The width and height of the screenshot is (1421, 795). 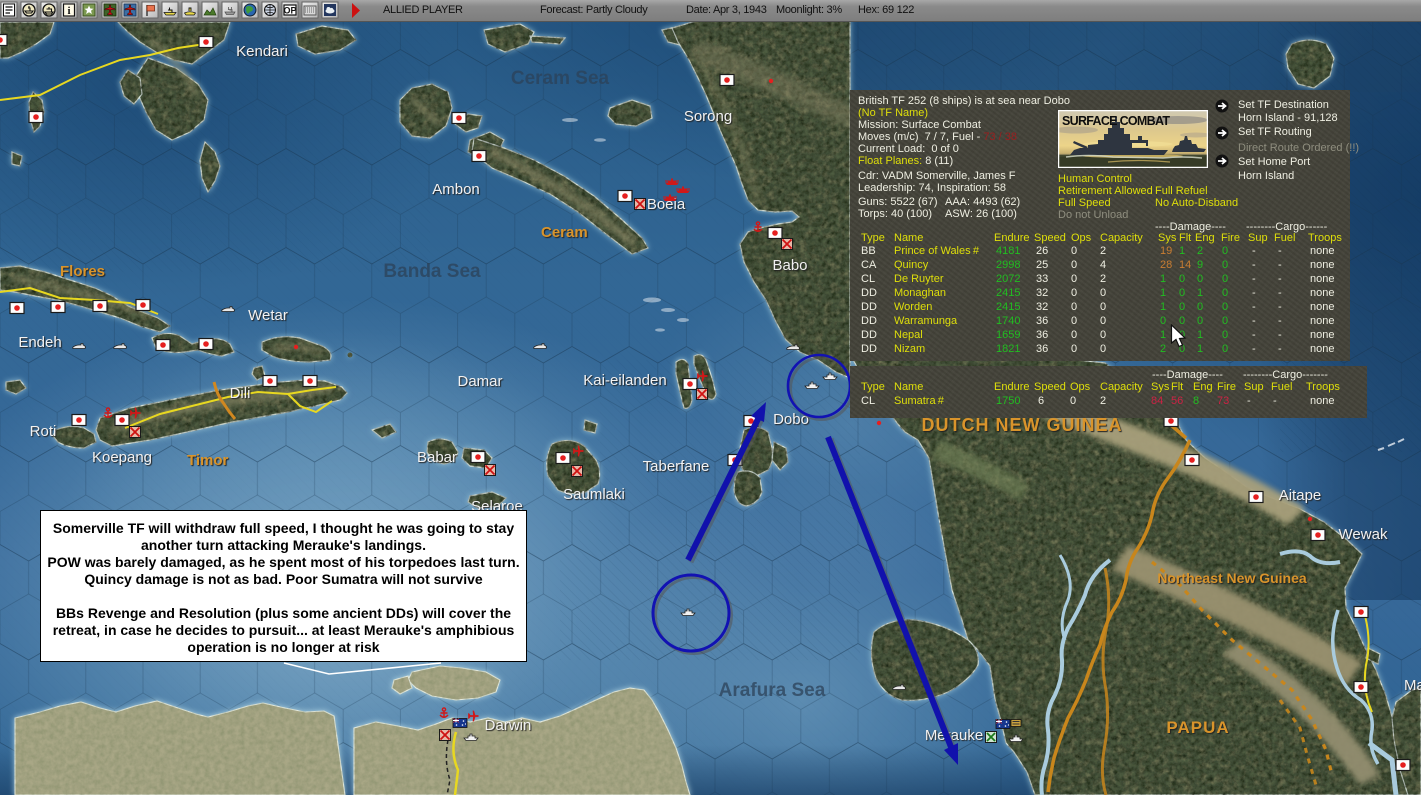 I want to click on svg-text: Babar, so click(x=437, y=457).